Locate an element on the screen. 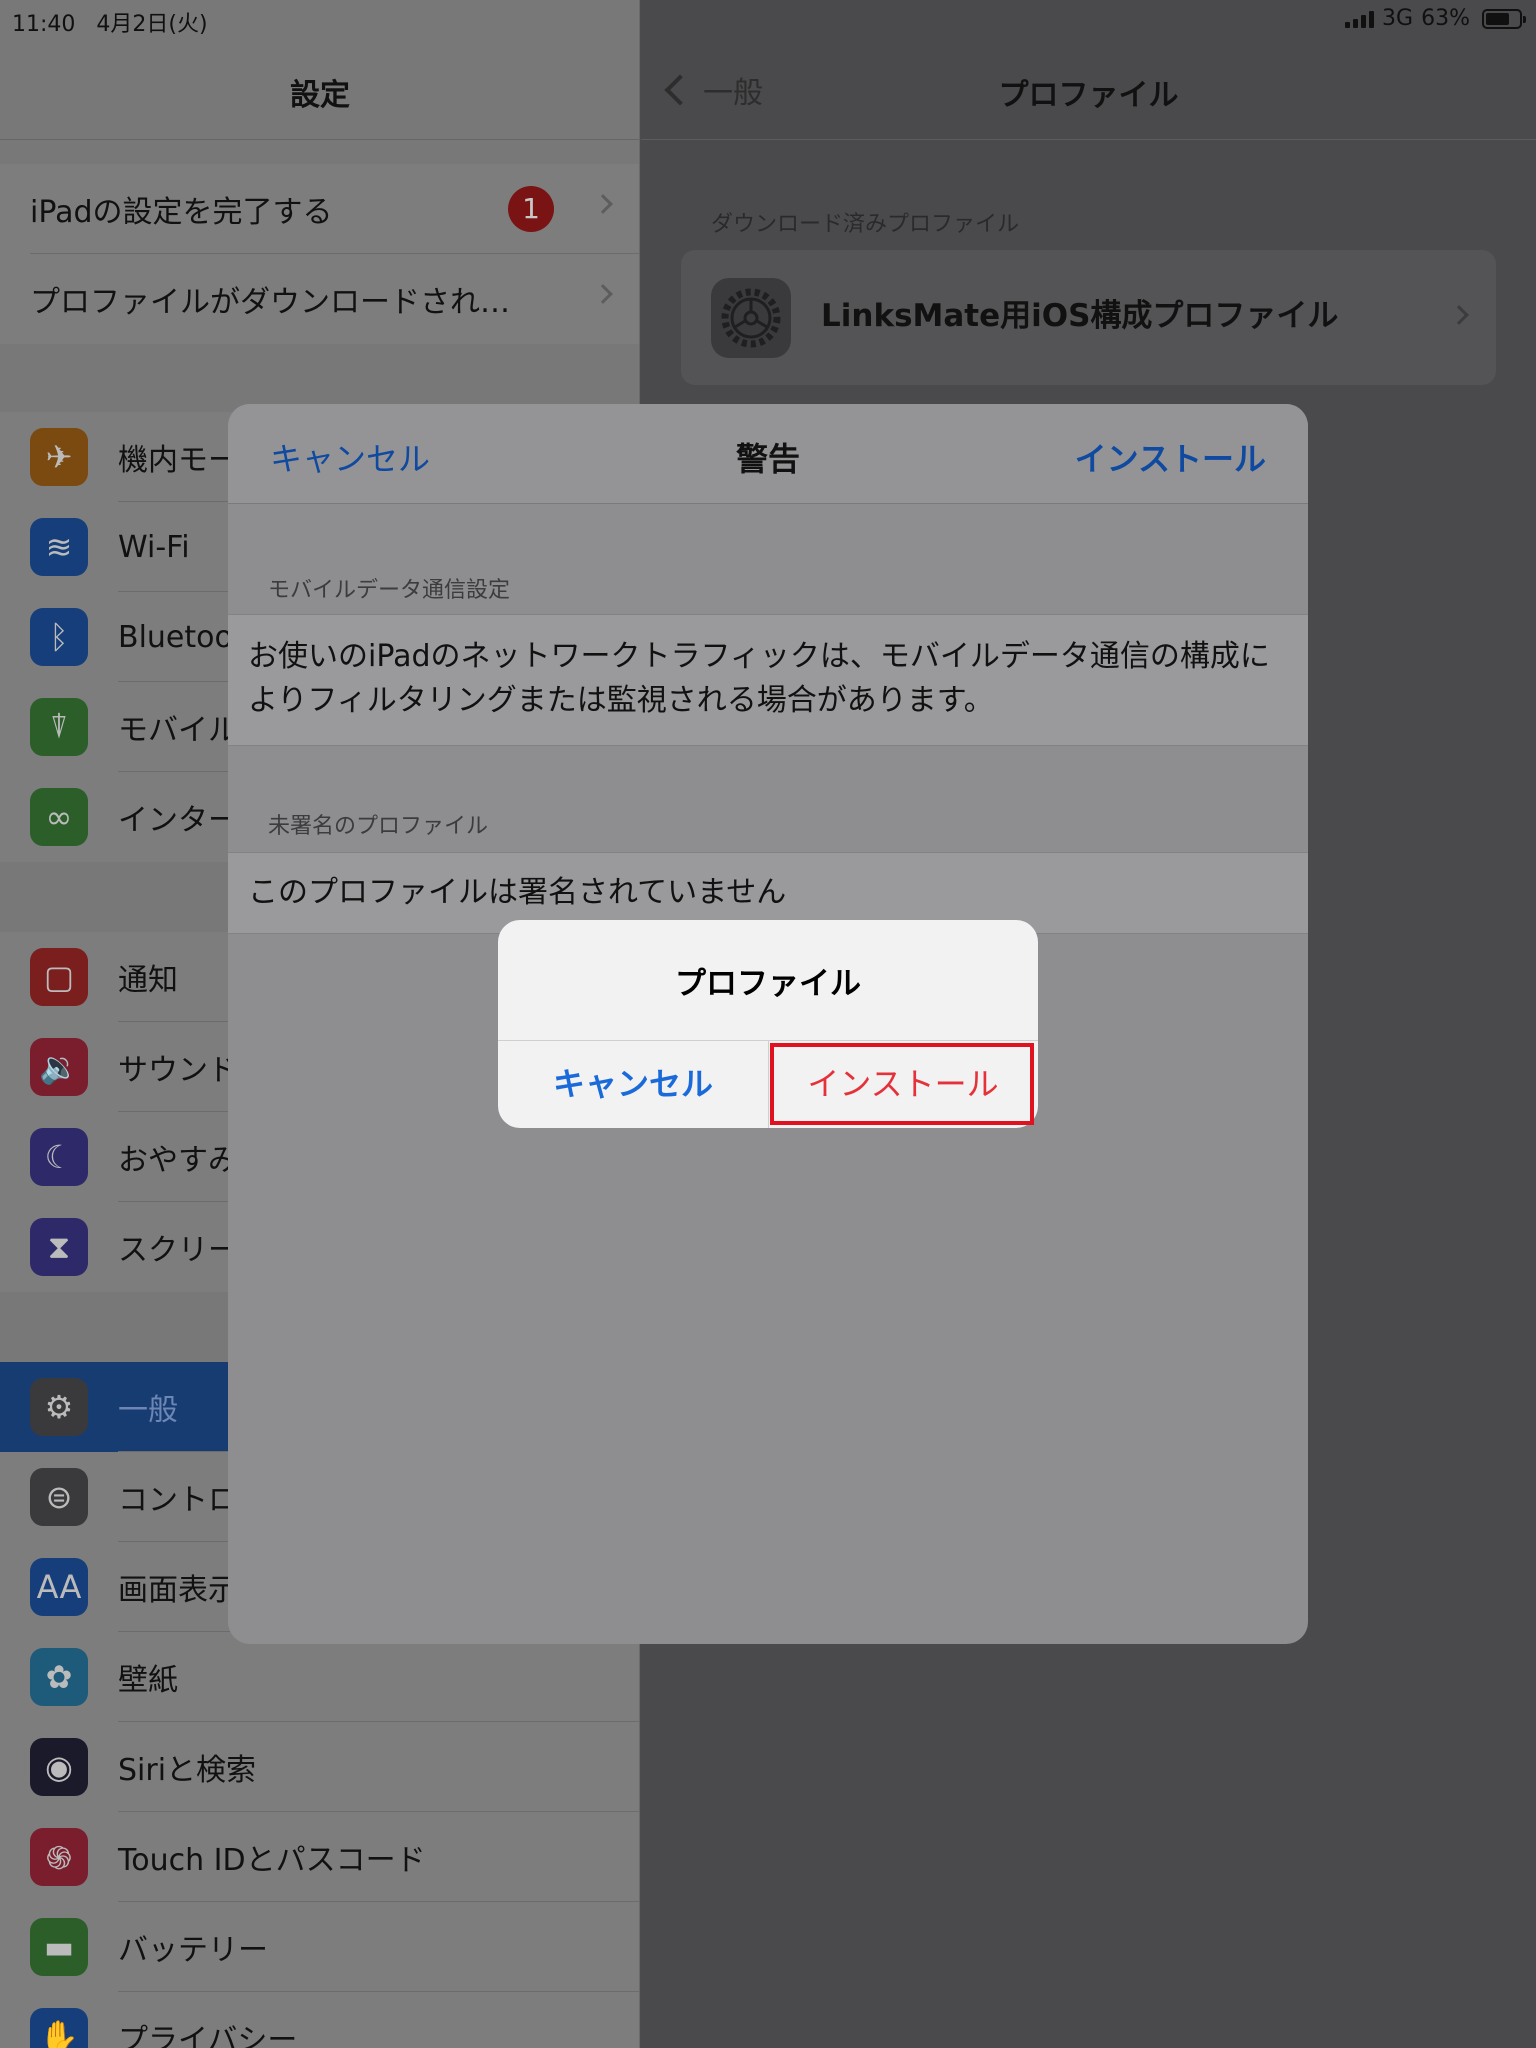  toggles-icon: ⊜ is located at coordinates (59, 1497).